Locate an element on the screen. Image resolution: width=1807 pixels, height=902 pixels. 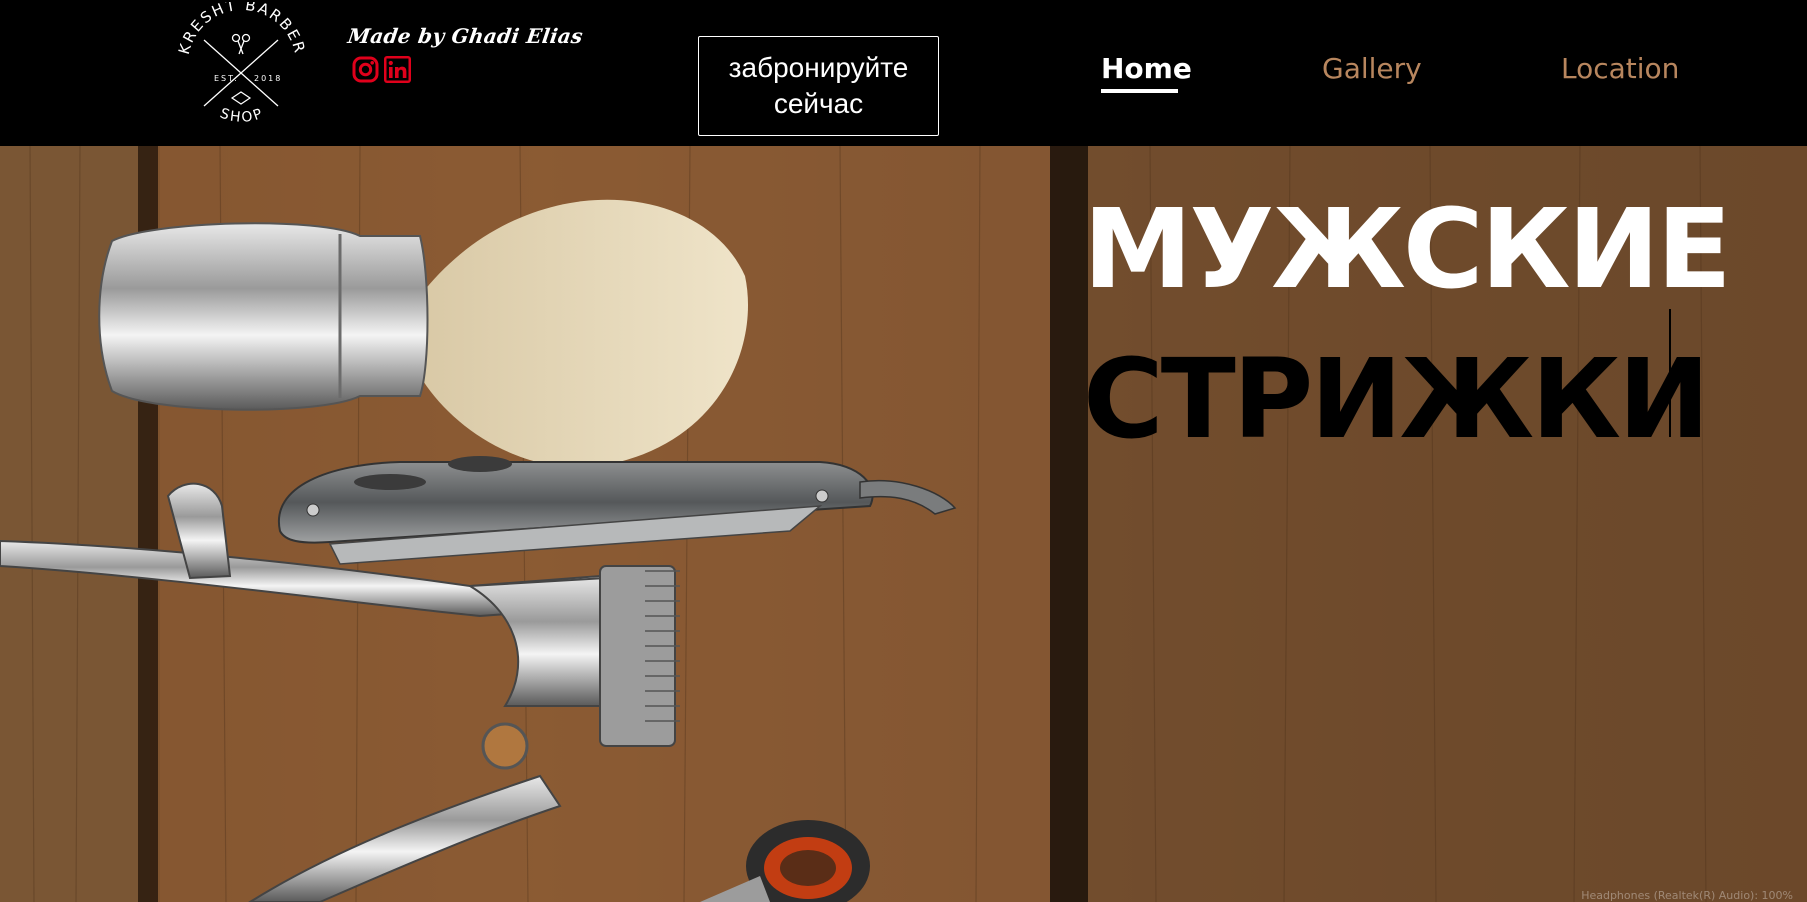
svg-text: KRESHT BARBER is located at coordinates (242, 29).